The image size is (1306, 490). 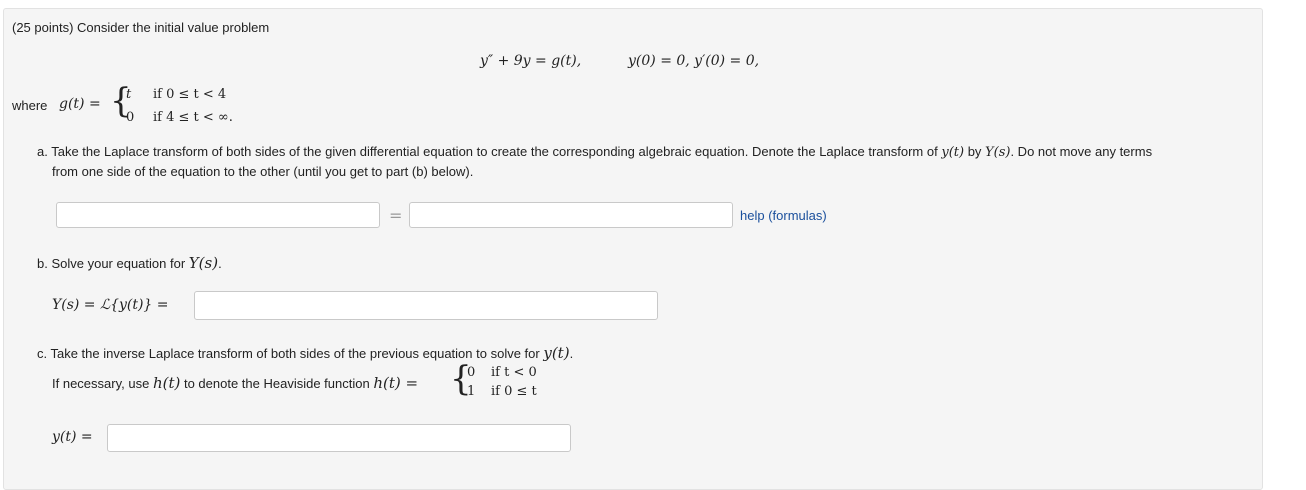 I want to click on h-case2-value: 1, so click(x=471, y=391).